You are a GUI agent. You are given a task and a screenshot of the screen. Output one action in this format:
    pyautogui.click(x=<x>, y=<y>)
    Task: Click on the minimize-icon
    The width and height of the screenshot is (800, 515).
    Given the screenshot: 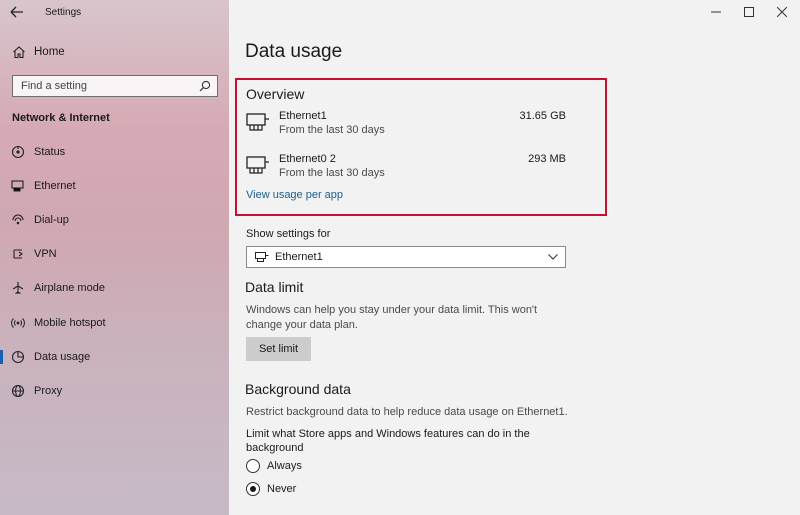 What is the action you would take?
    pyautogui.click(x=716, y=12)
    